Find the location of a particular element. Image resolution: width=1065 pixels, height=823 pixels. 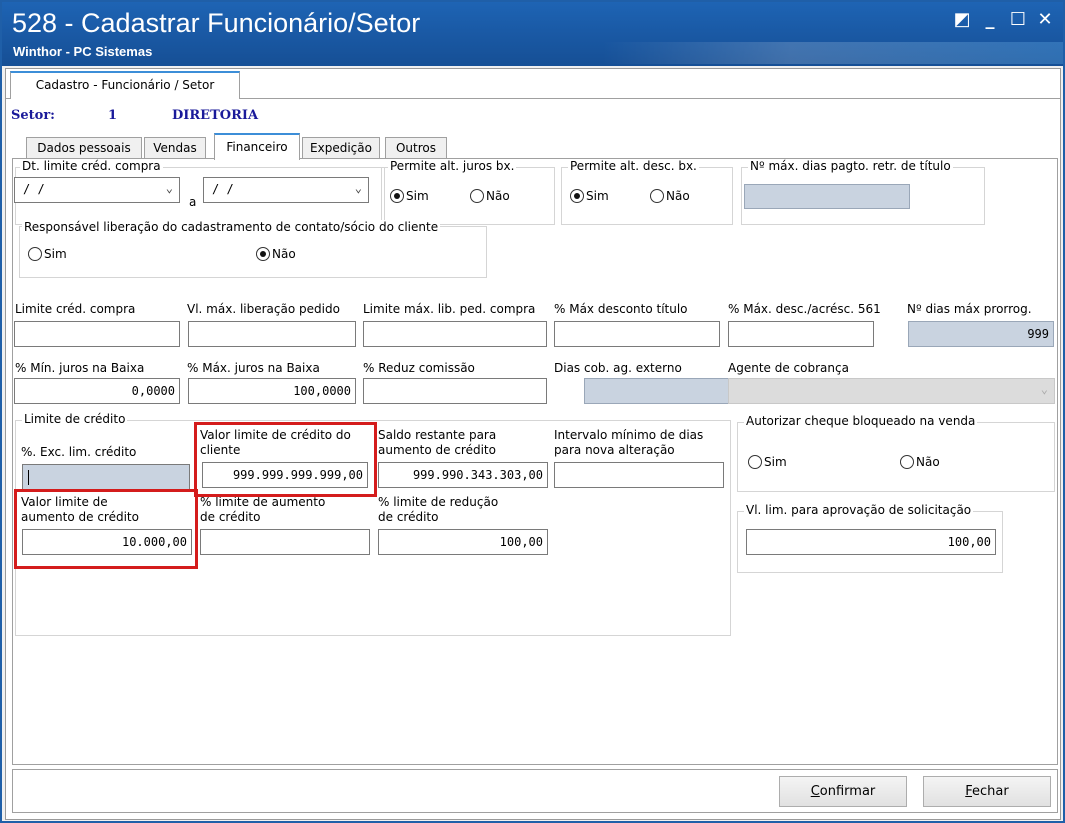

permite-juros-nao-radio: Não is located at coordinates (490, 196).